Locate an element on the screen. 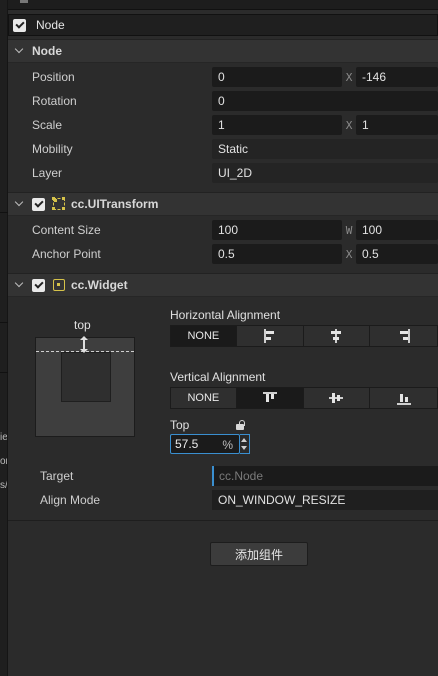 This screenshot has height=676, width=438. prop-rotation: Rotation 0 is located at coordinates (223, 101).